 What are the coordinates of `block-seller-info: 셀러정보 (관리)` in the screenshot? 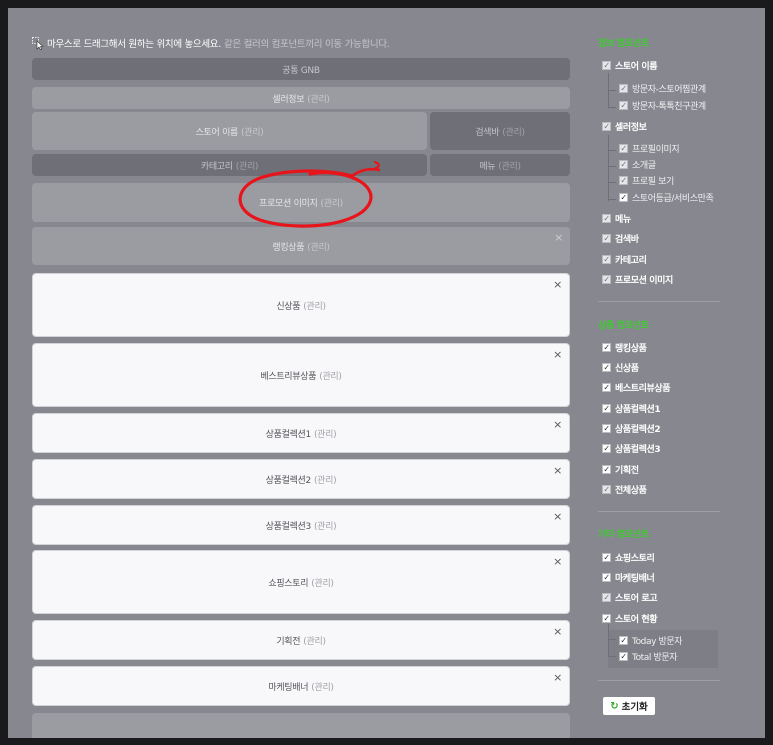 It's located at (301, 98).